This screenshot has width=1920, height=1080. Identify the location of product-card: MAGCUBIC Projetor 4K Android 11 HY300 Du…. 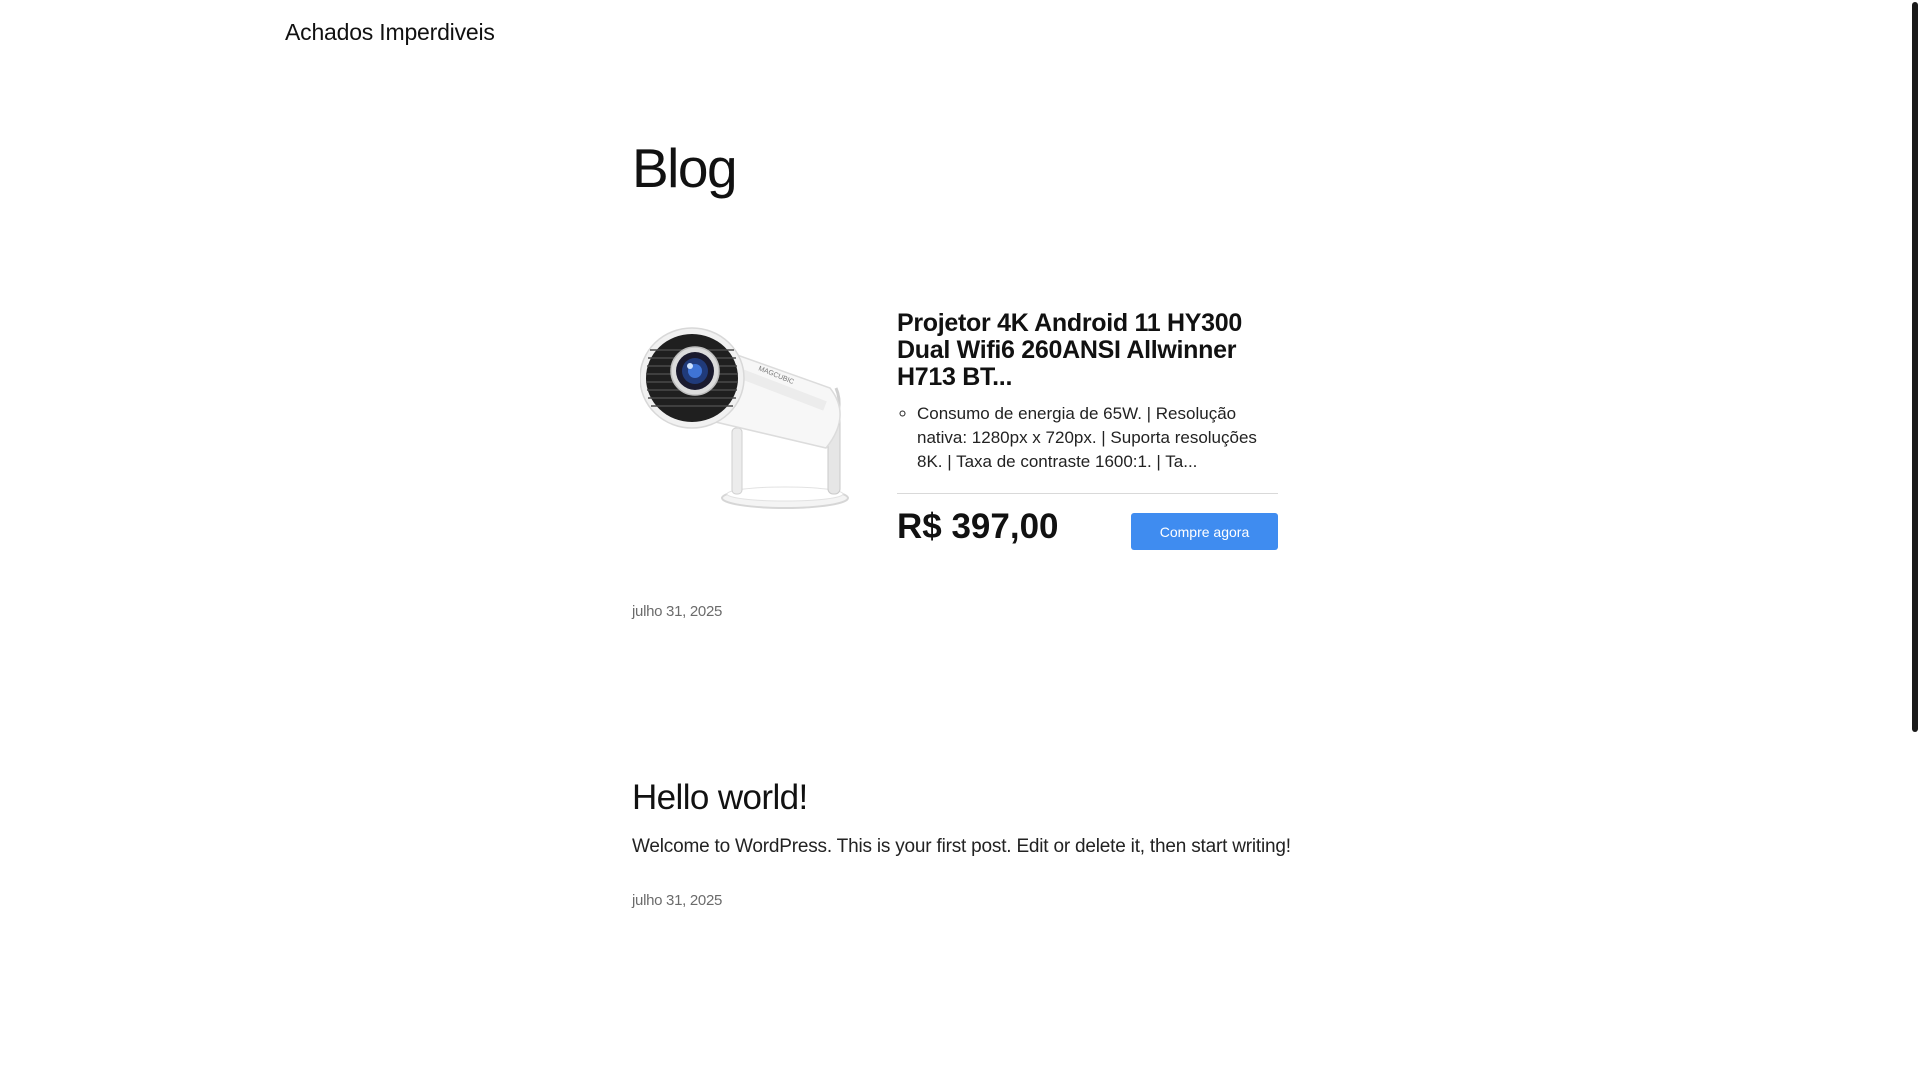
(955, 425).